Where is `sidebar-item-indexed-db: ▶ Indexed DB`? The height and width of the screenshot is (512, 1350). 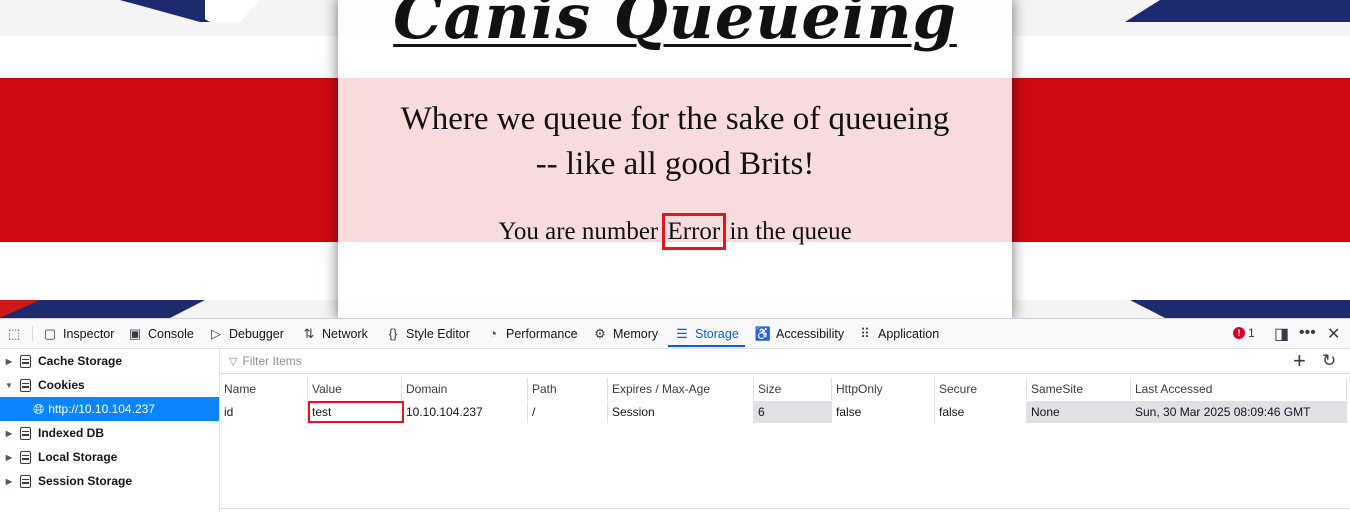 sidebar-item-indexed-db: ▶ Indexed DB is located at coordinates (109, 433).